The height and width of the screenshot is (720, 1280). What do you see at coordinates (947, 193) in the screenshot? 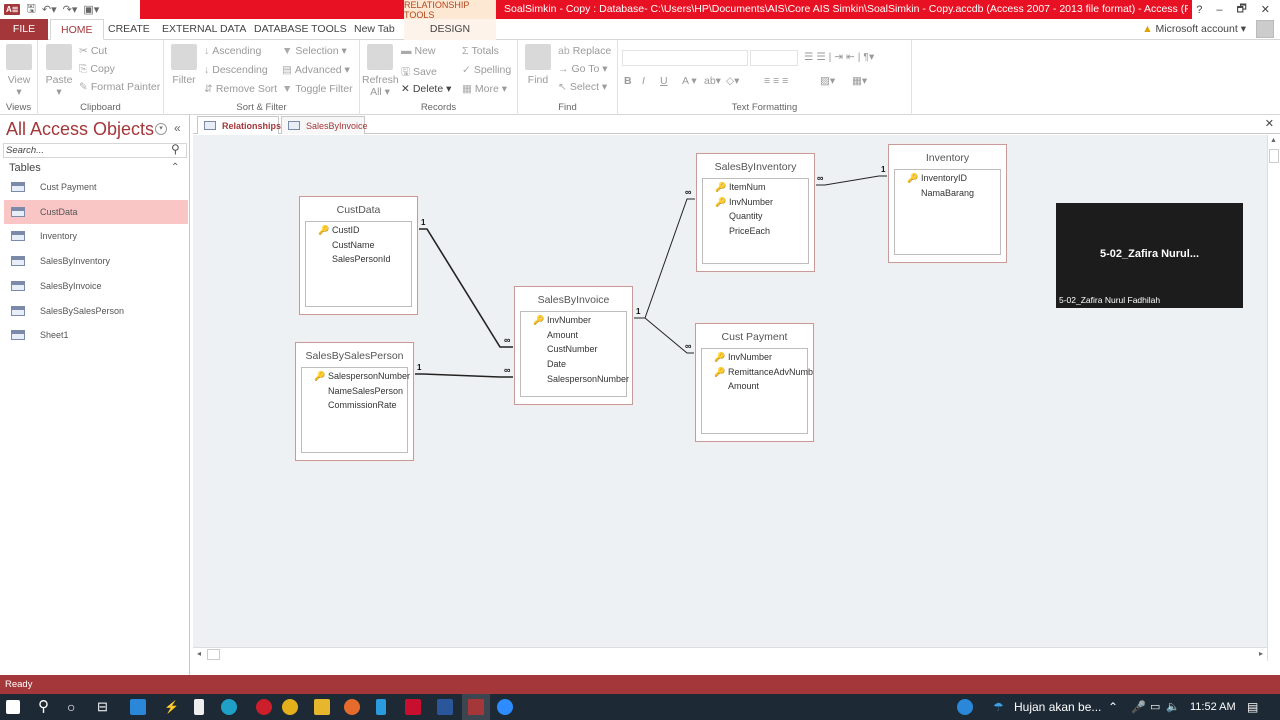
I see `field-item: NamaBarang` at bounding box center [947, 193].